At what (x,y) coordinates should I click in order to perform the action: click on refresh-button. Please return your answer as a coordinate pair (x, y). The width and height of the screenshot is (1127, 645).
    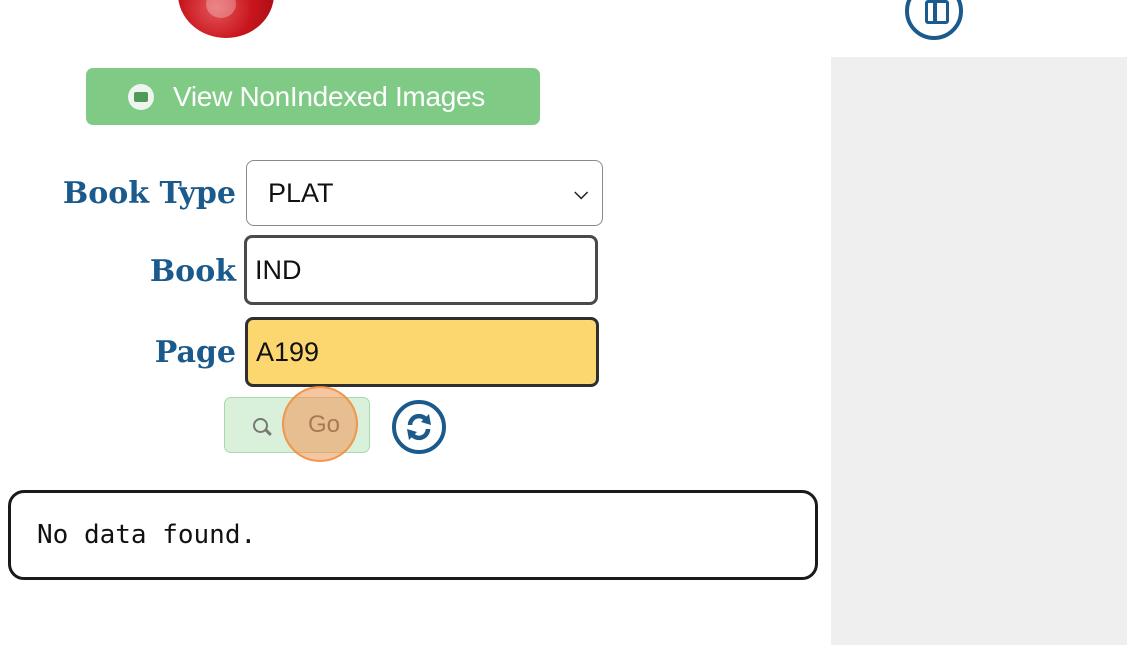
    Looking at the image, I should click on (419, 427).